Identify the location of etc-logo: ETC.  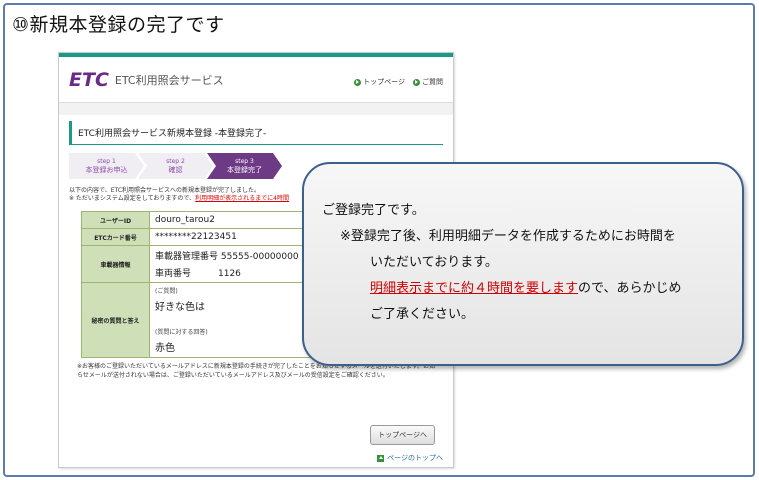
(89, 80).